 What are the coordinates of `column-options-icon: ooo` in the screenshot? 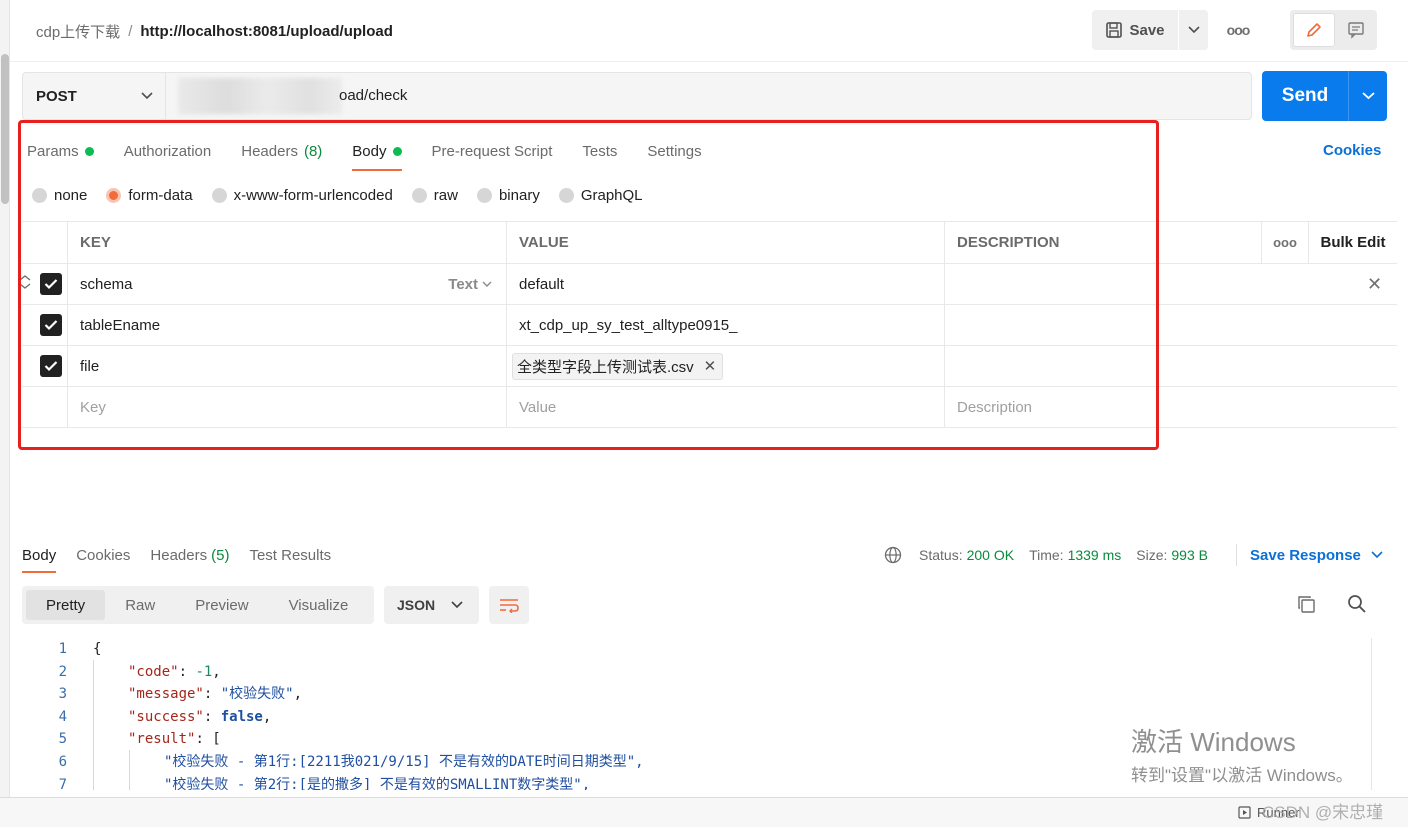 It's located at (1284, 242).